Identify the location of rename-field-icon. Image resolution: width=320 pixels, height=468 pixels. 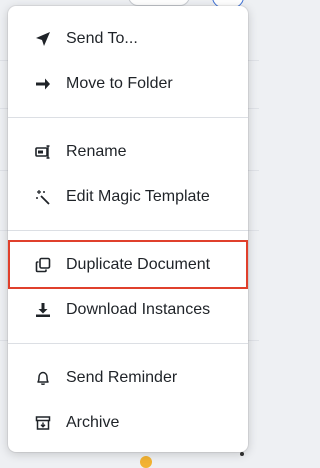
(43, 152).